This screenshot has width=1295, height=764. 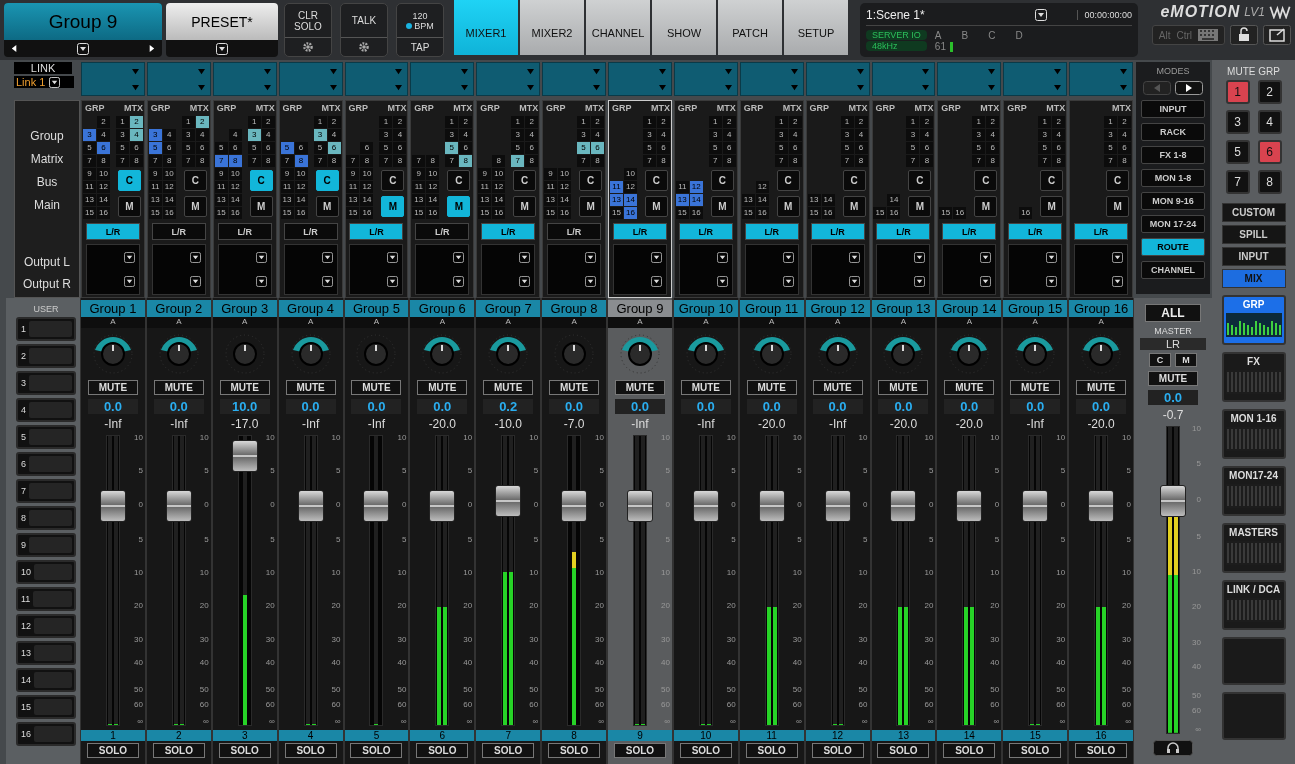 I want to click on group-assign-button: 7, so click(x=89, y=161).